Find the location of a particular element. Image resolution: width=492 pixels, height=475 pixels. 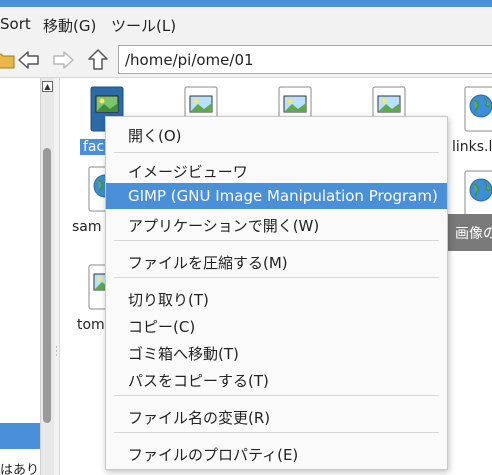

window-title-strip is located at coordinates (246, 3).